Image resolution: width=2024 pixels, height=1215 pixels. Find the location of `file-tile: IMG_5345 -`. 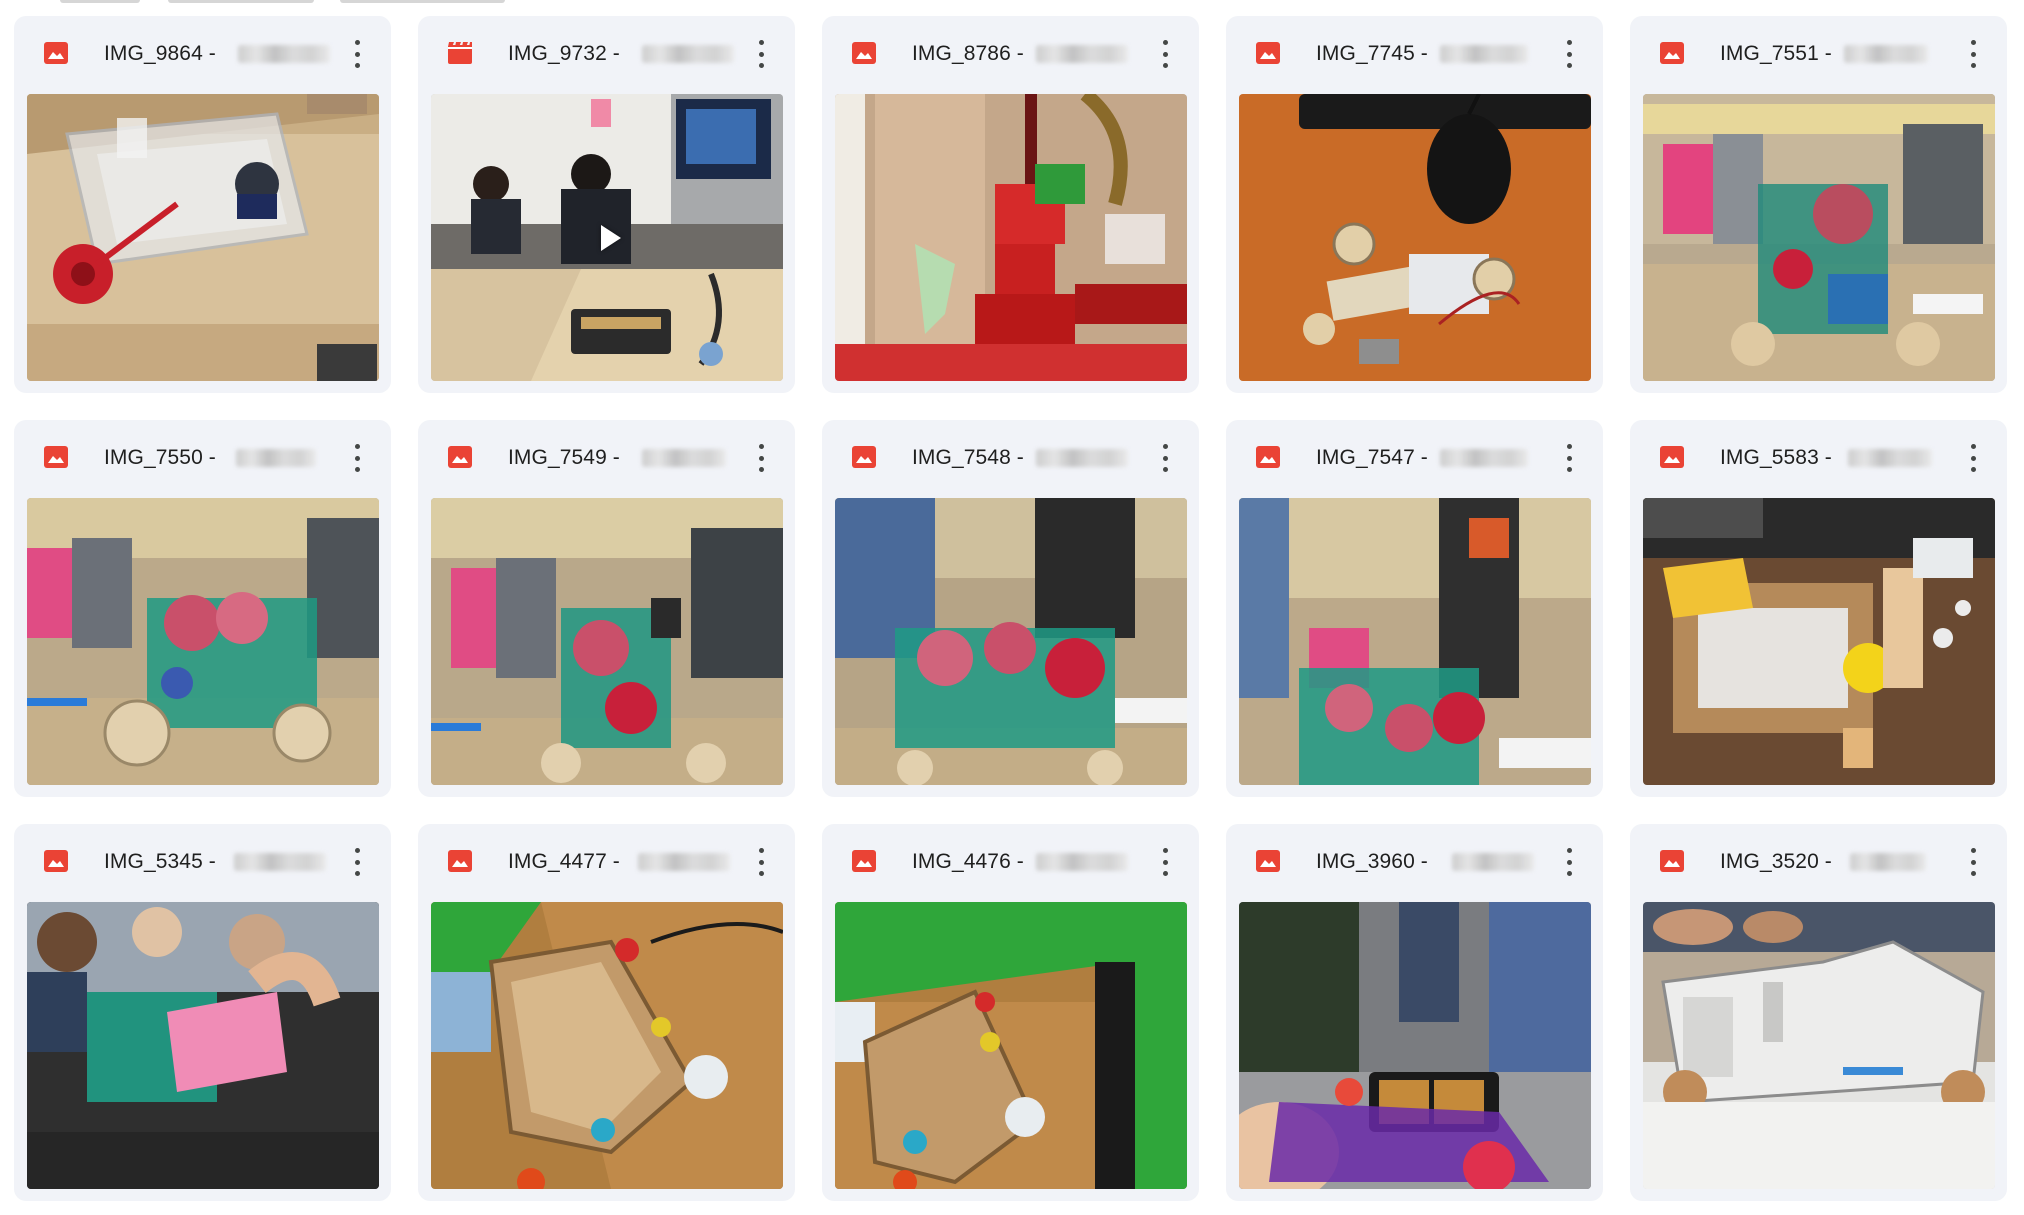

file-tile: IMG_5345 - is located at coordinates (202, 1012).